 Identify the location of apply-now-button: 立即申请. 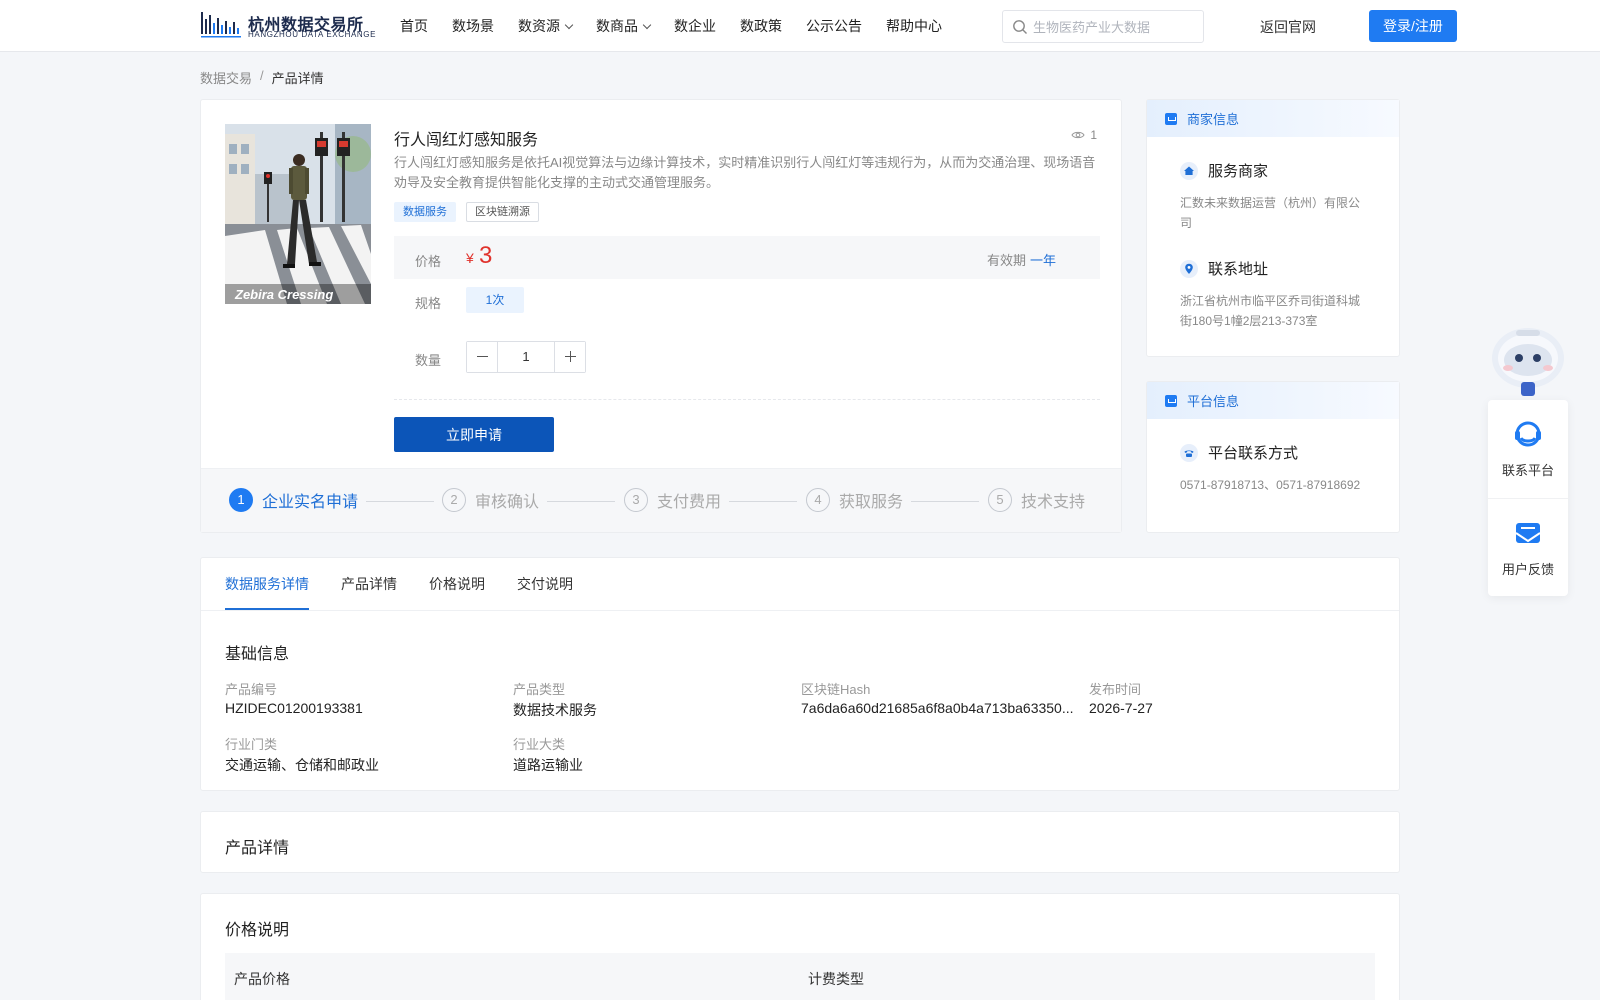
(474, 434).